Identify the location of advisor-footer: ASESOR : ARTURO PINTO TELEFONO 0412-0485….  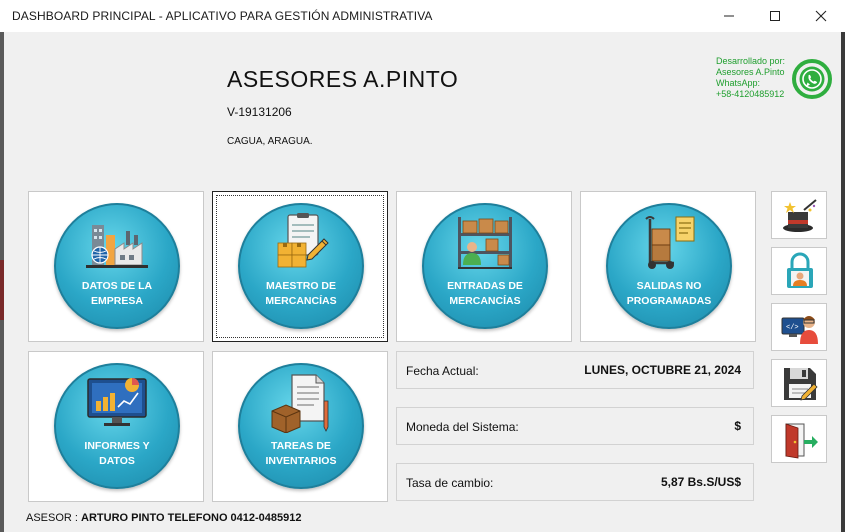
(164, 518).